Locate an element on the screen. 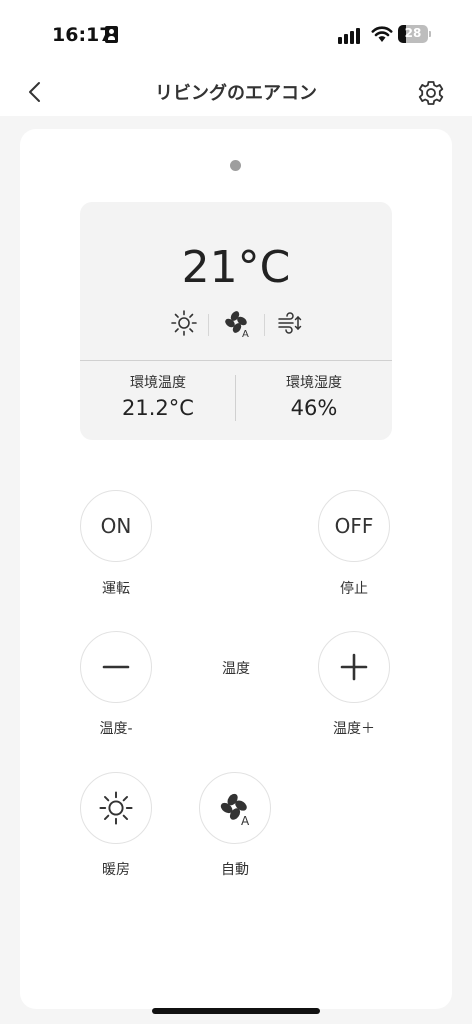  temp-up-label: 温度＋ is located at coordinates (354, 729).